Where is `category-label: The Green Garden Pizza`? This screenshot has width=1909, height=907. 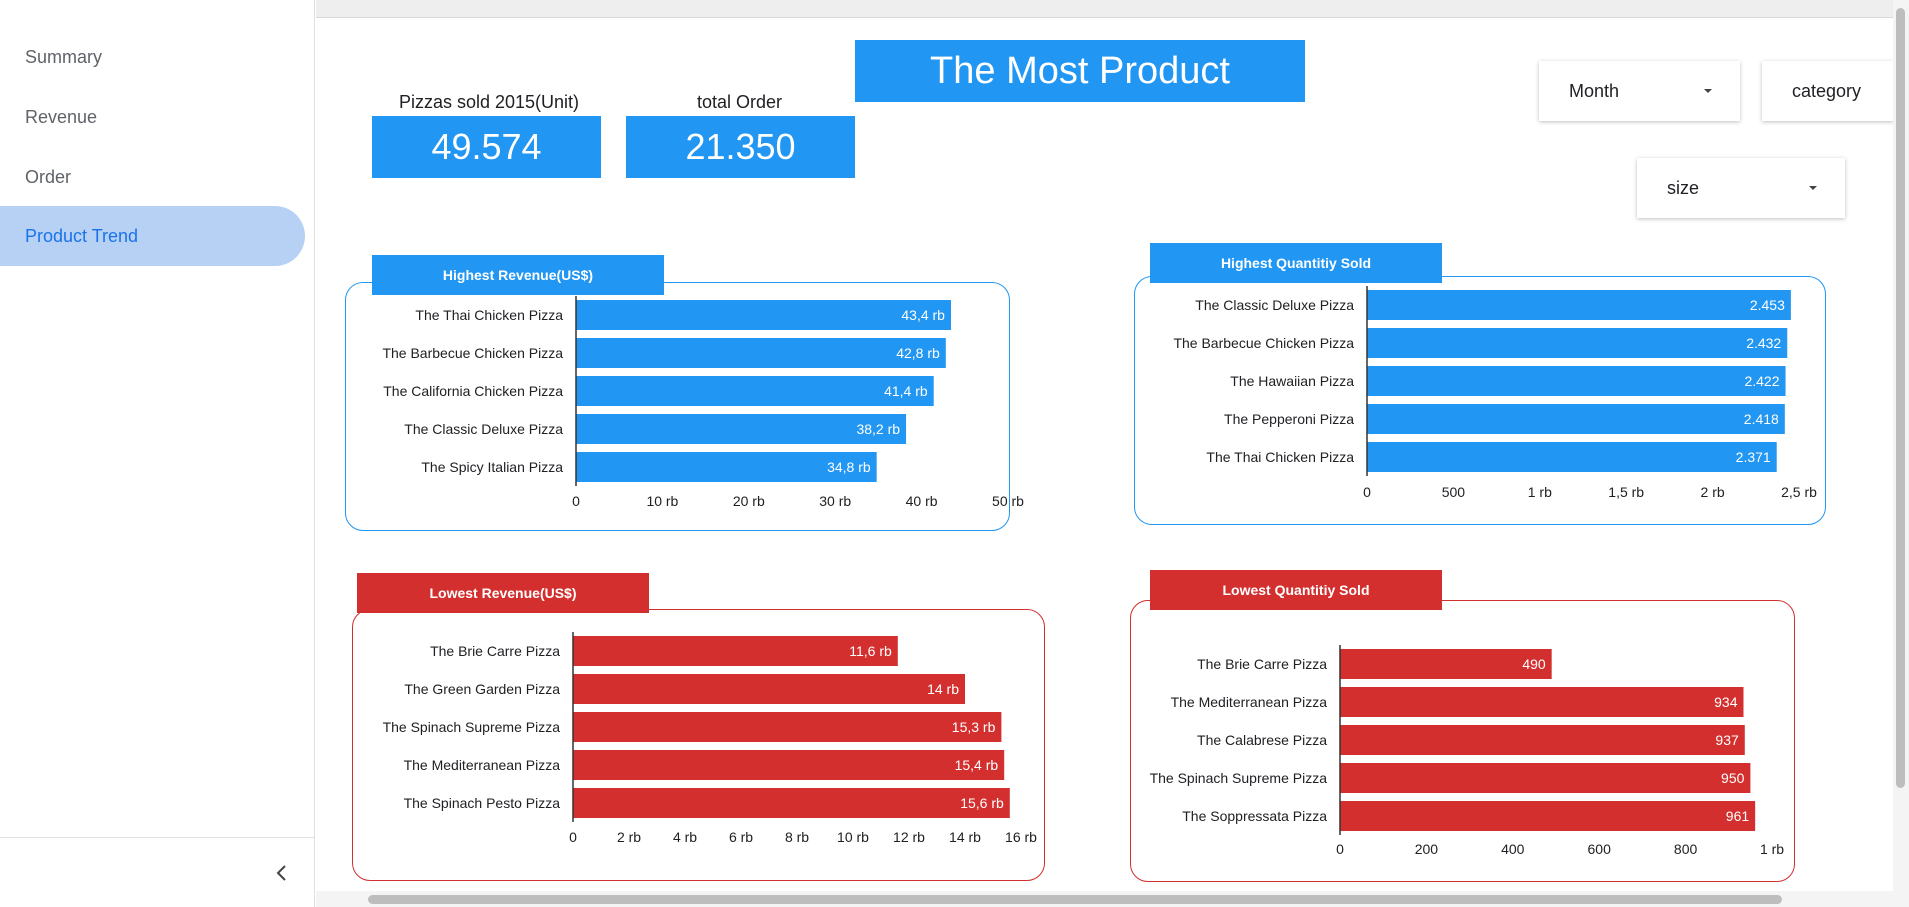 category-label: The Green Garden Pizza is located at coordinates (482, 689).